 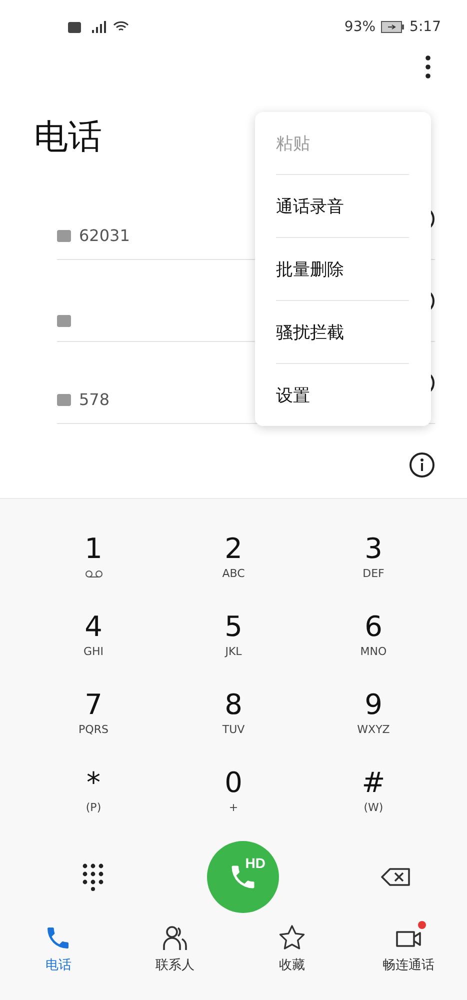 I want to click on dial-key: 9 WXYZ, so click(x=374, y=718).